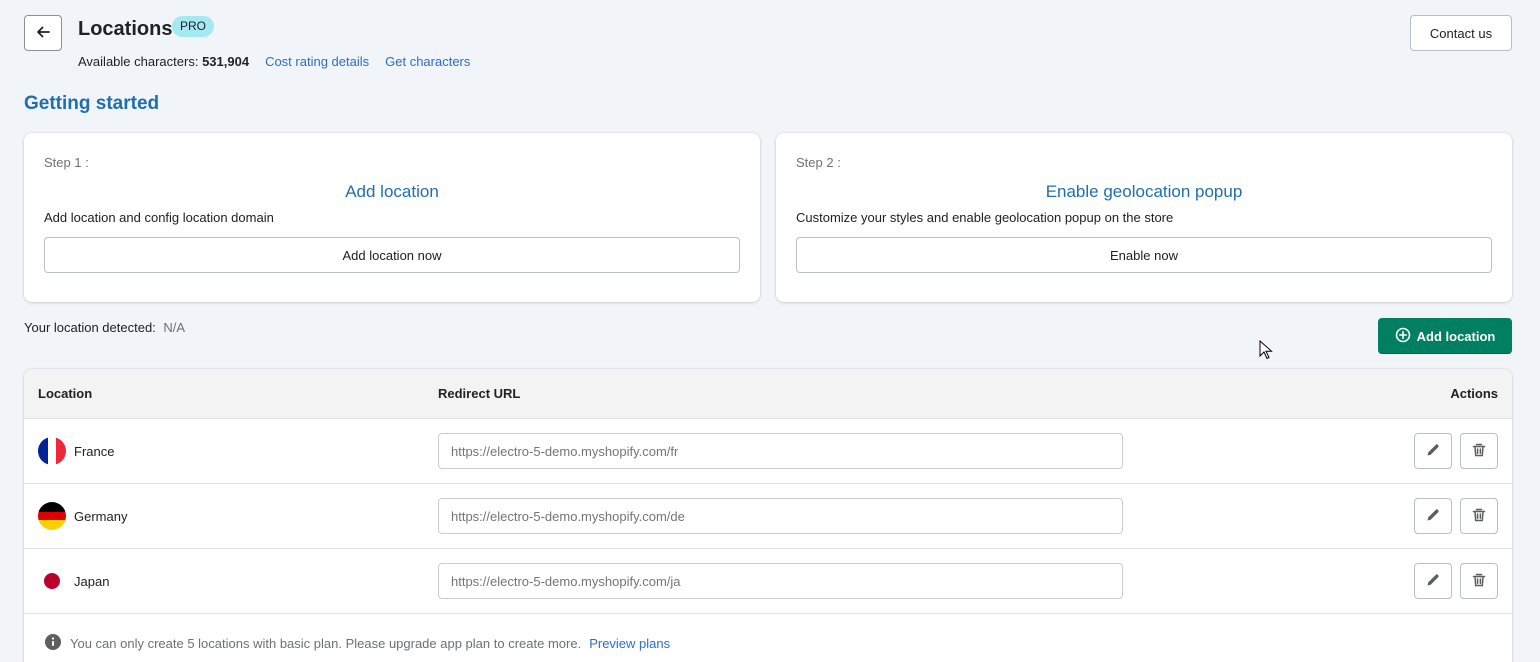  Describe the element at coordinates (427, 61) in the screenshot. I see `get-characters-link: Get characters` at that location.